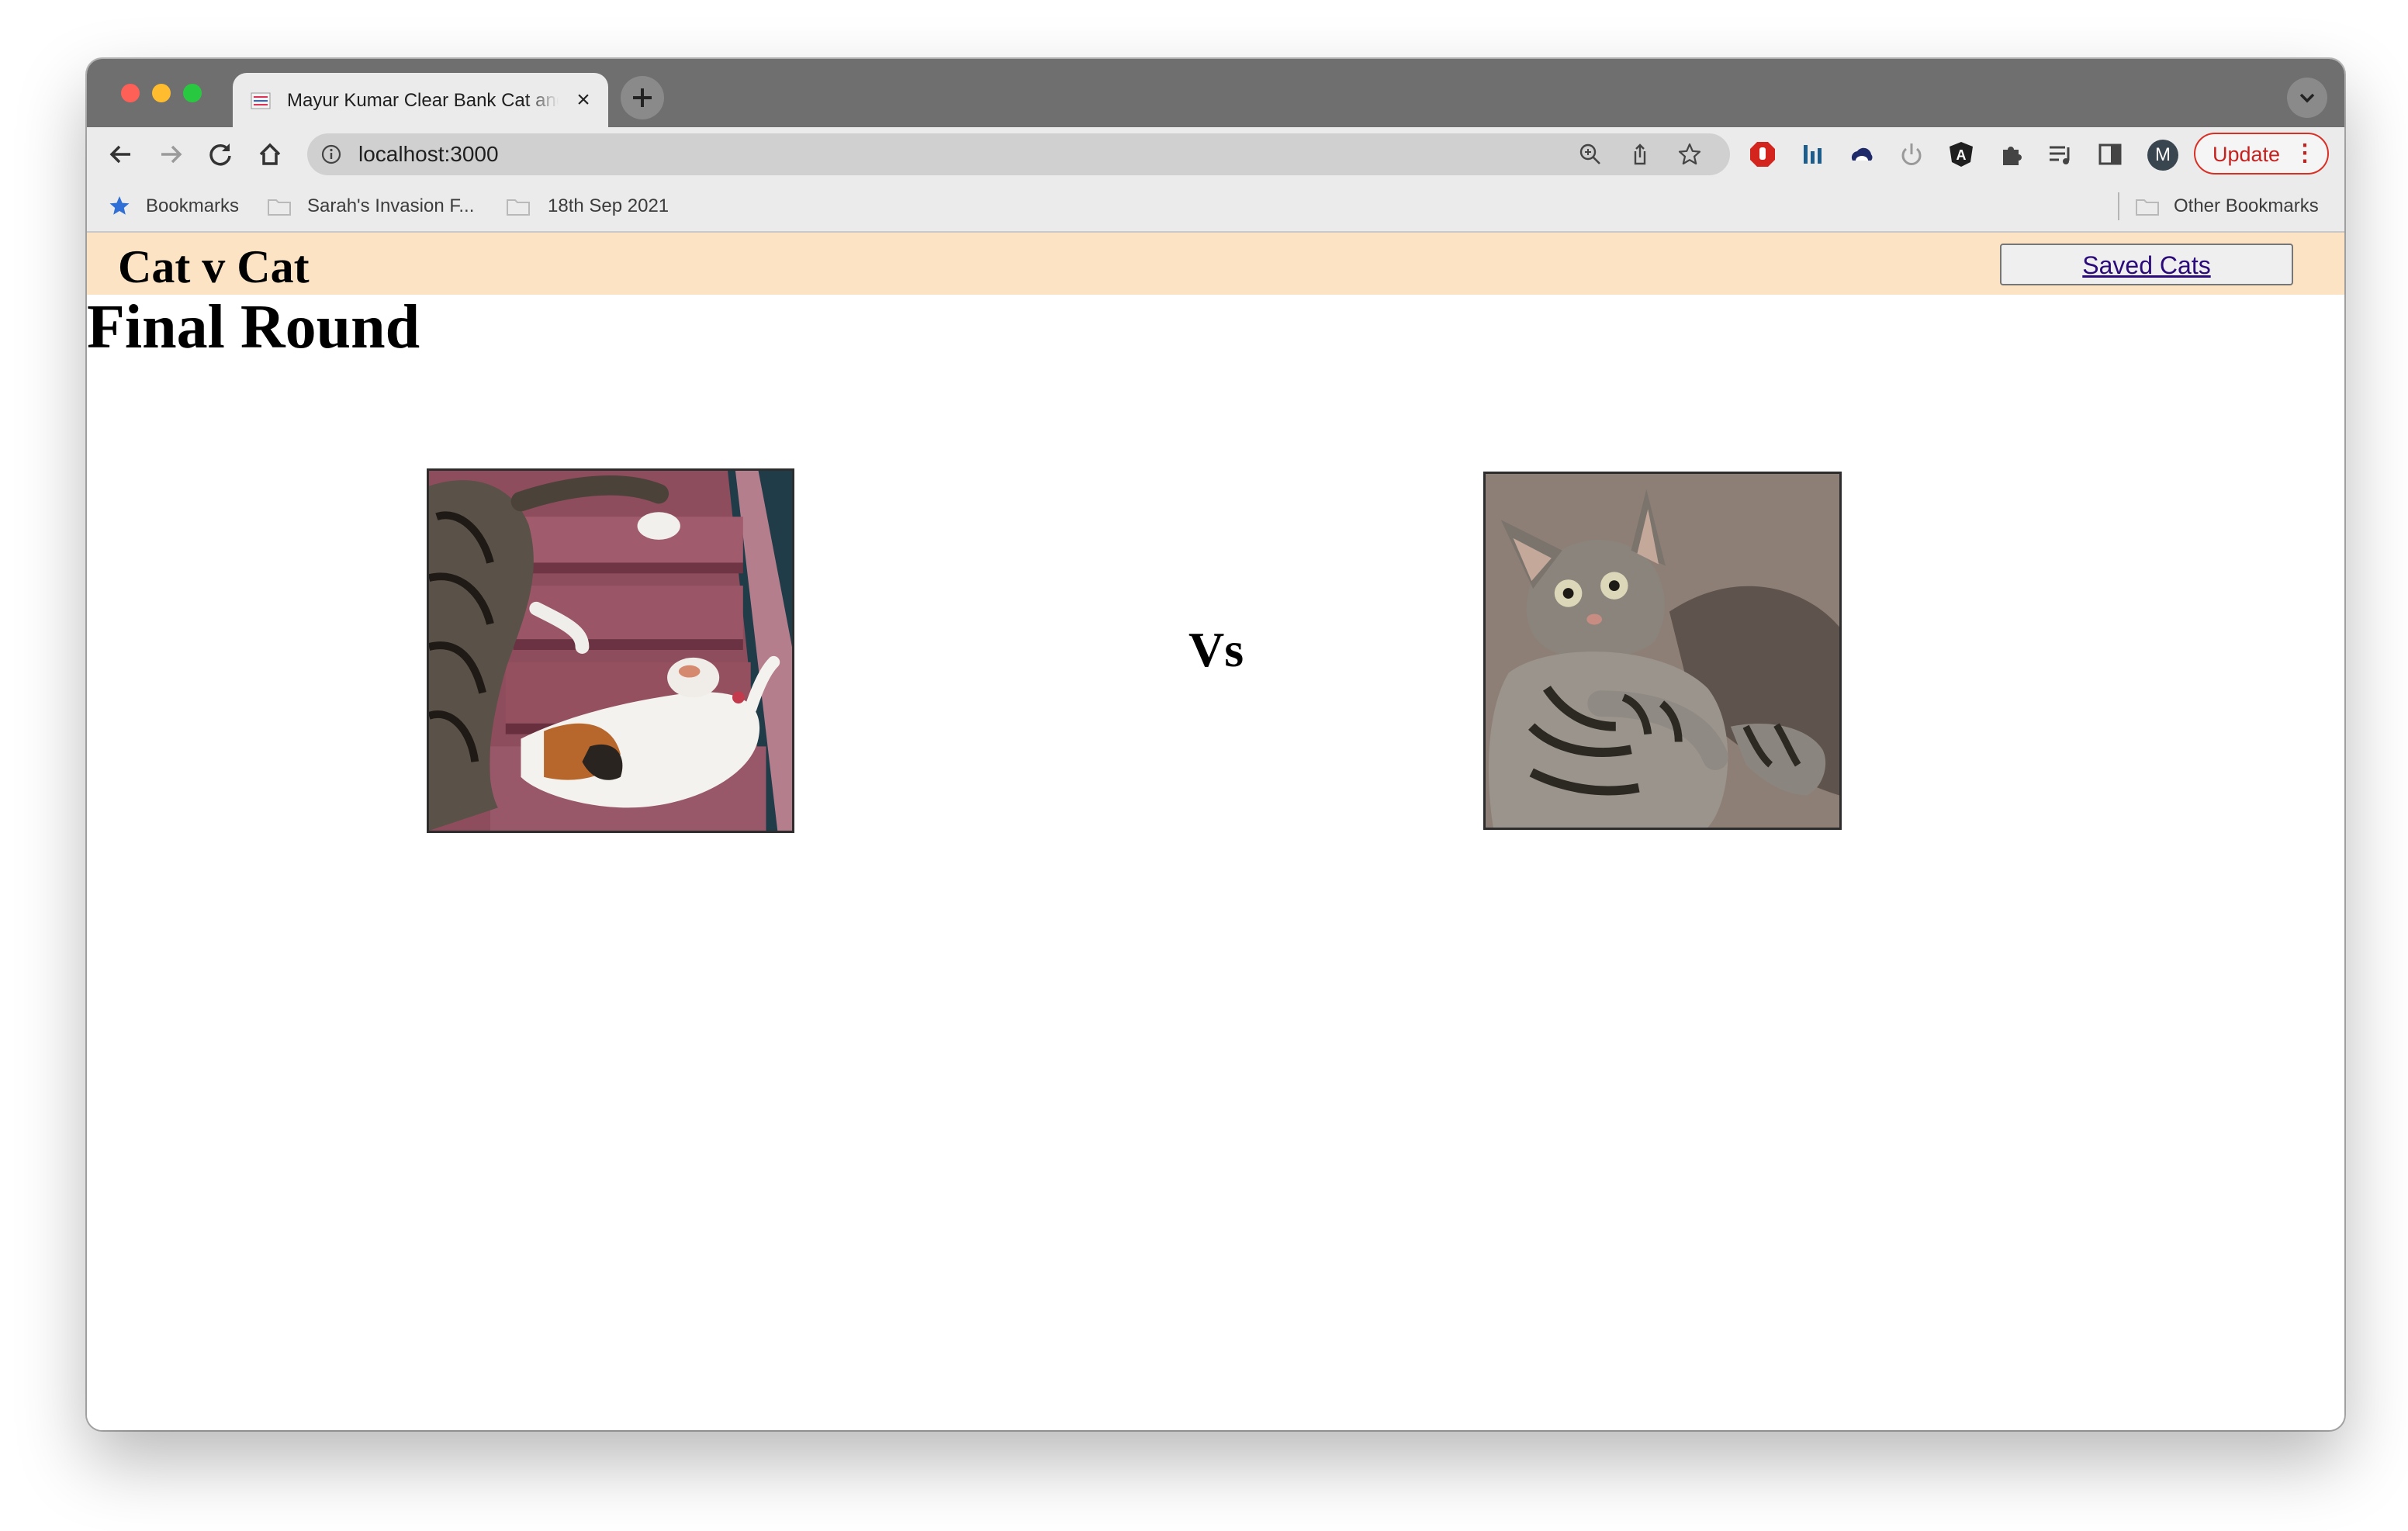 Image resolution: width=2408 pixels, height=1531 pixels. I want to click on bookmark-folder-sep-2021: 18th Sep 2021, so click(608, 206).